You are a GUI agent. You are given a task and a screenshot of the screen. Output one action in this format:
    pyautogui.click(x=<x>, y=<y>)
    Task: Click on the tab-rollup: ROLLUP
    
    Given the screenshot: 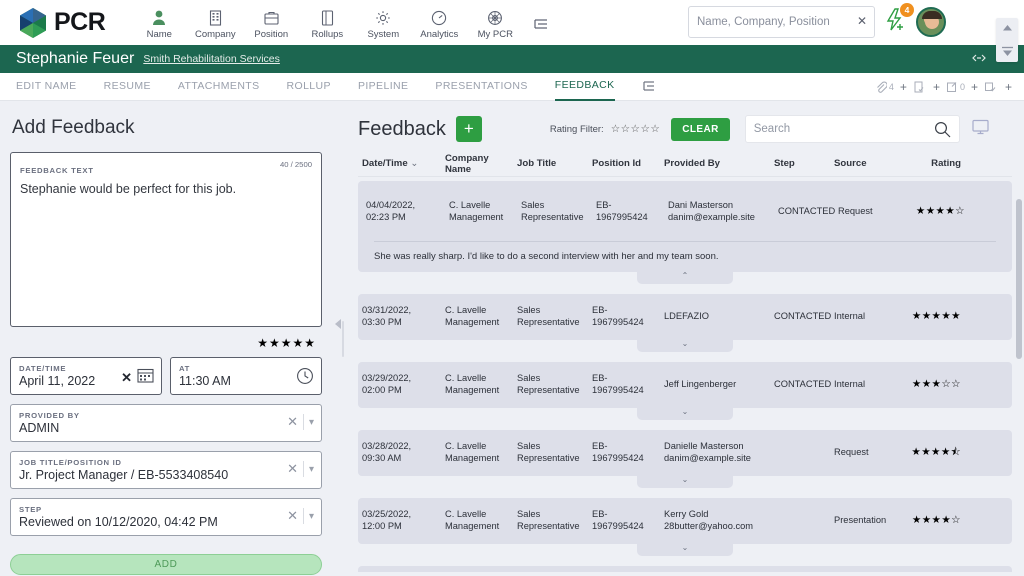 What is the action you would take?
    pyautogui.click(x=309, y=87)
    